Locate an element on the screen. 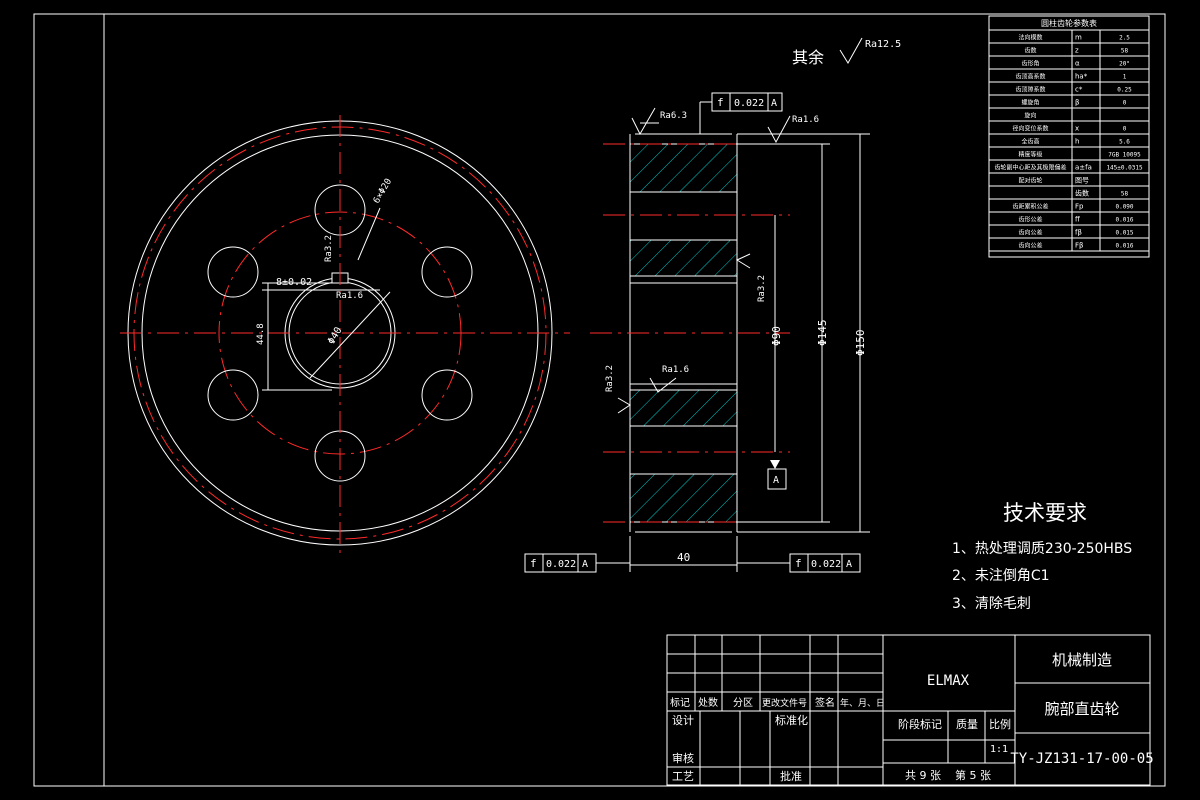 This screenshot has width=1200, height=800. dim-hub-diameter: Φ145 is located at coordinates (822, 333).